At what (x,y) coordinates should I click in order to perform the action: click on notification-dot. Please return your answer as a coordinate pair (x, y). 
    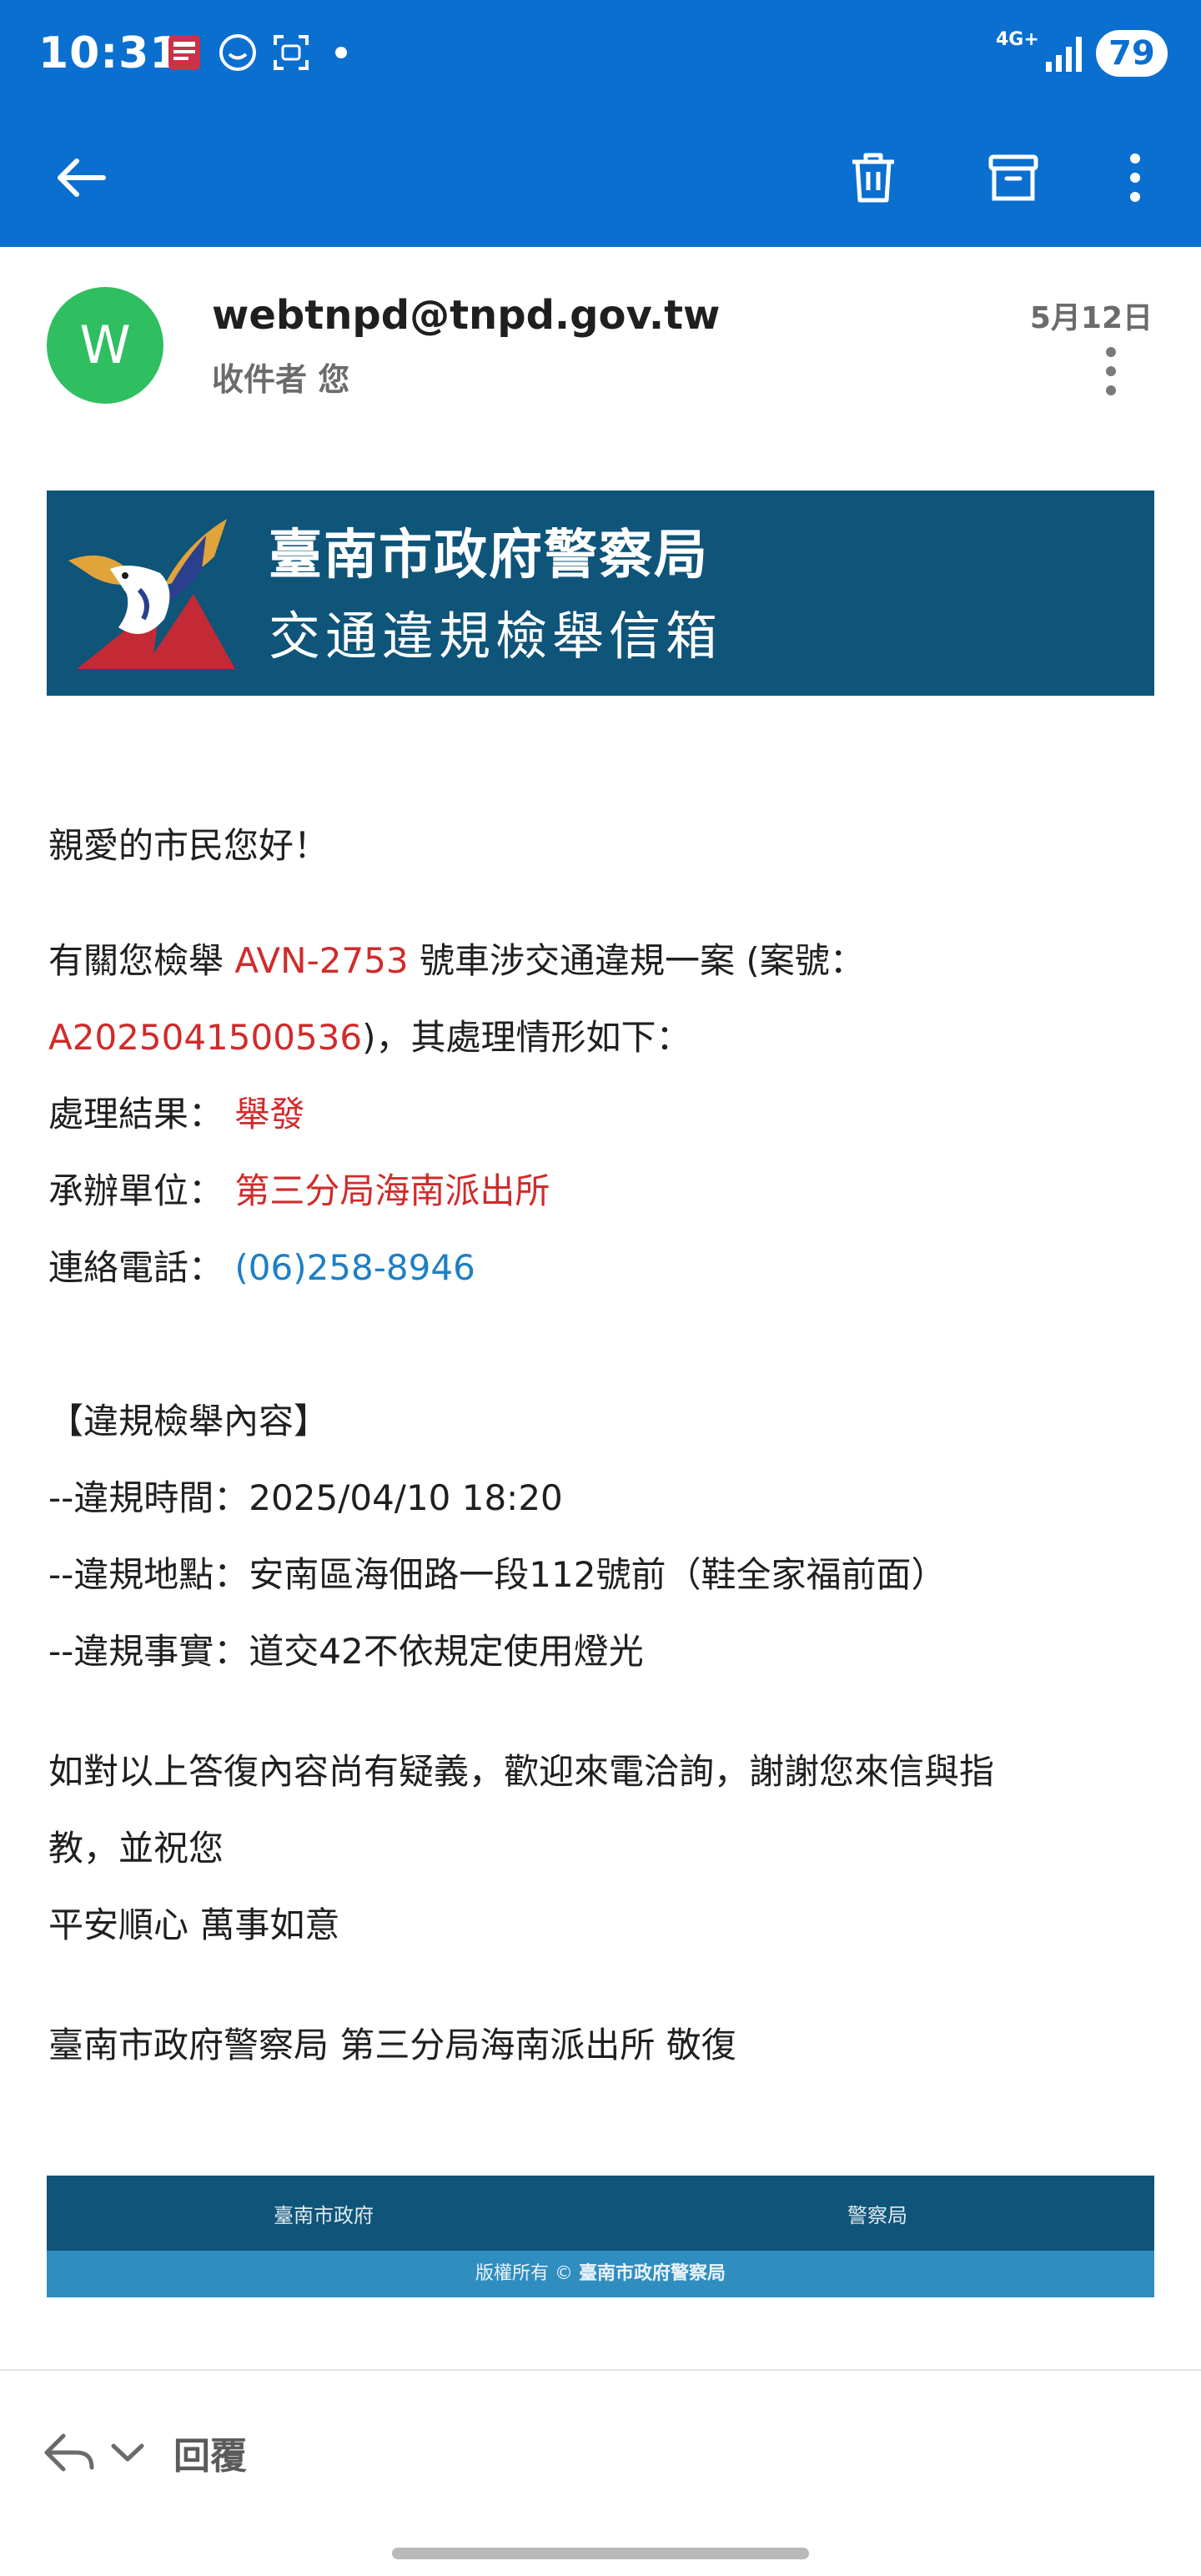
    Looking at the image, I should click on (341, 52).